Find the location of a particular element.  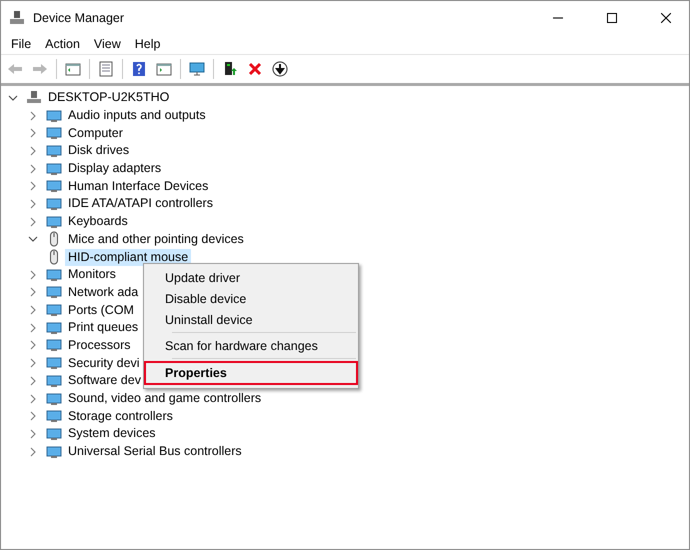

download-icon is located at coordinates (280, 69).